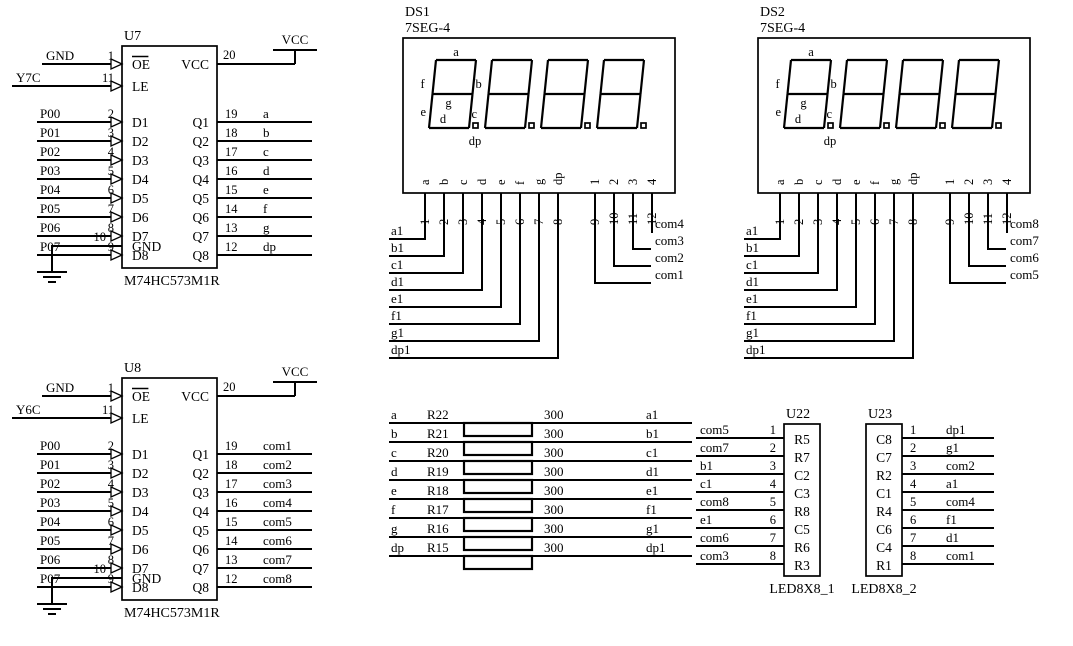  I want to click on ground-symbol, so click(52, 603).